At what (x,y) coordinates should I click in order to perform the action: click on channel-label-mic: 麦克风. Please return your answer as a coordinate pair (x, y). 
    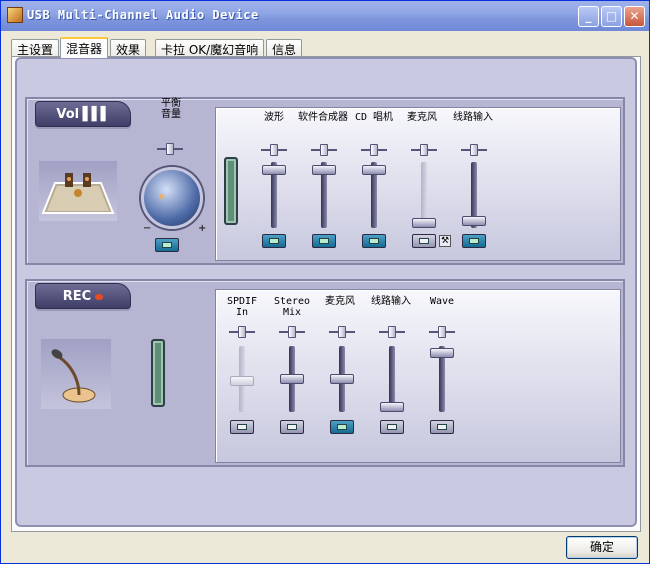
    Looking at the image, I should click on (422, 117).